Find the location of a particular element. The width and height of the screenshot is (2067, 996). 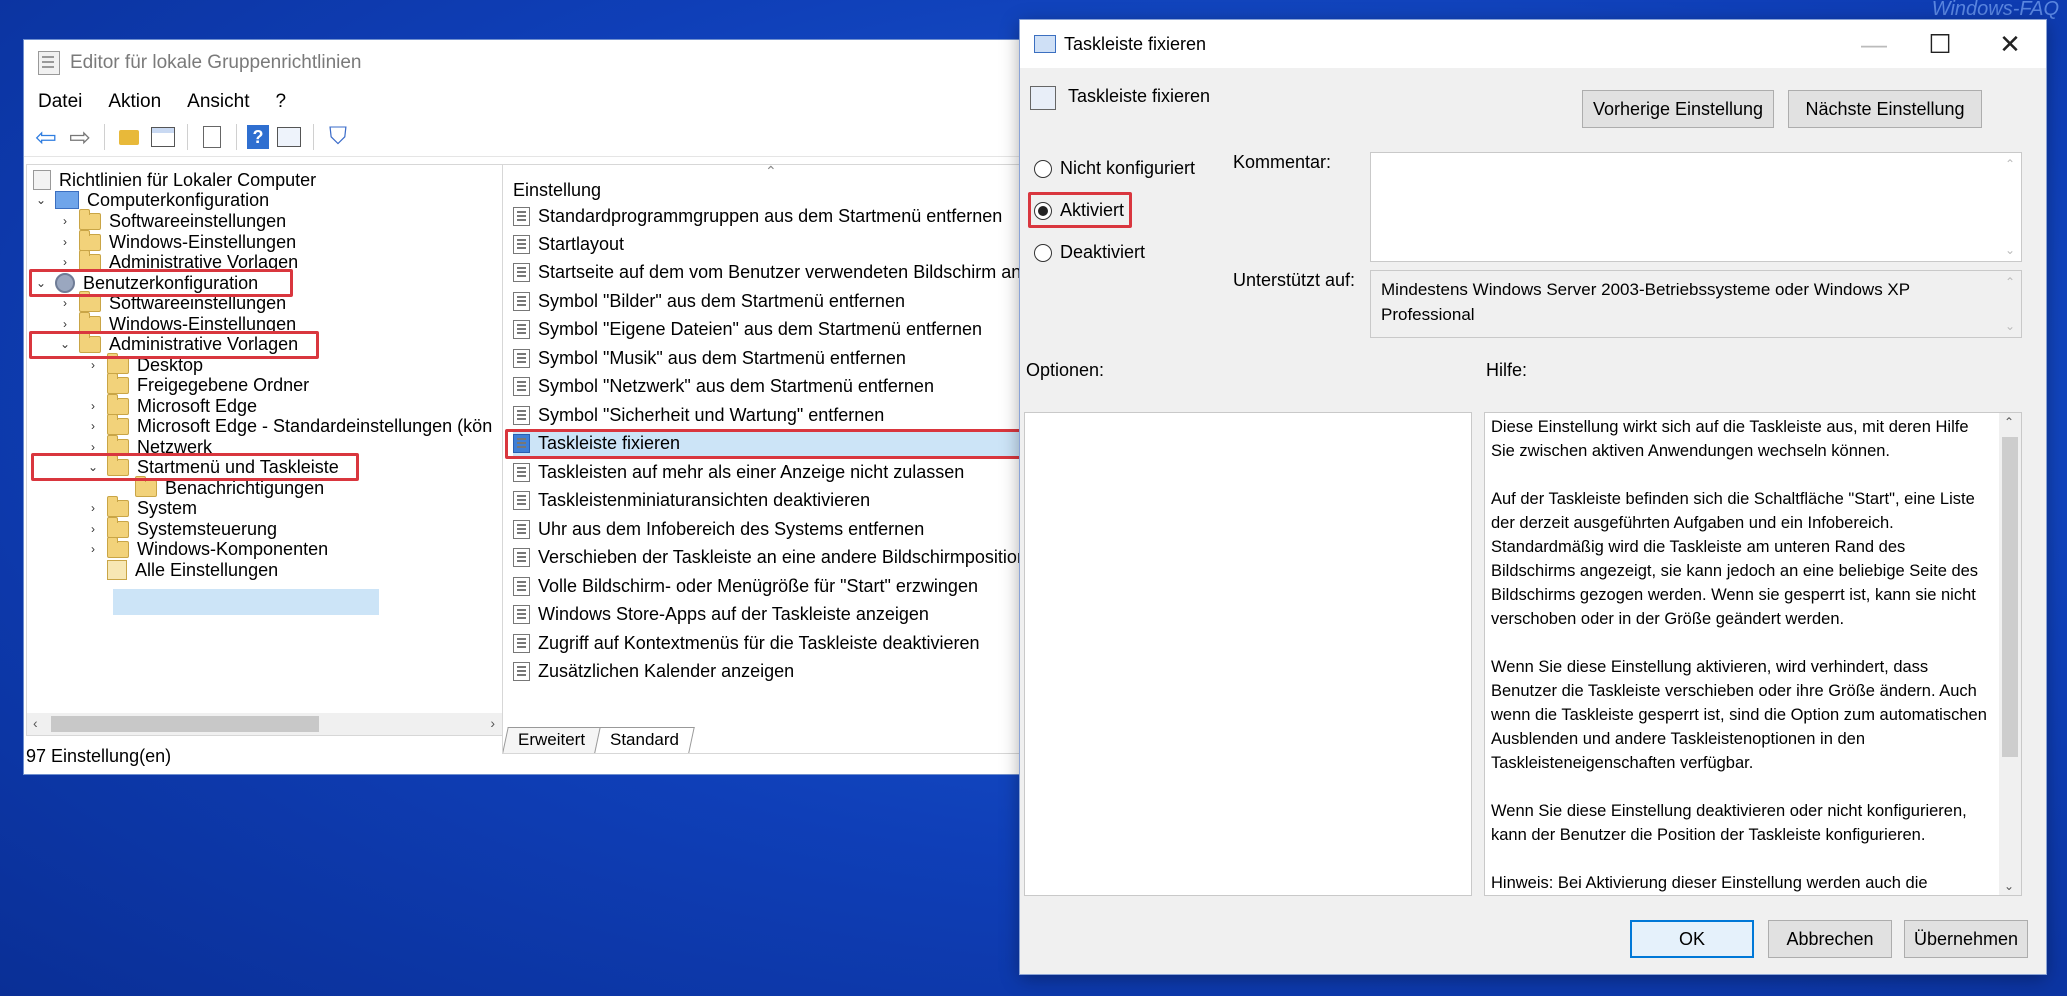

comment-textarea: ⌃ ⌄ is located at coordinates (1696, 207).